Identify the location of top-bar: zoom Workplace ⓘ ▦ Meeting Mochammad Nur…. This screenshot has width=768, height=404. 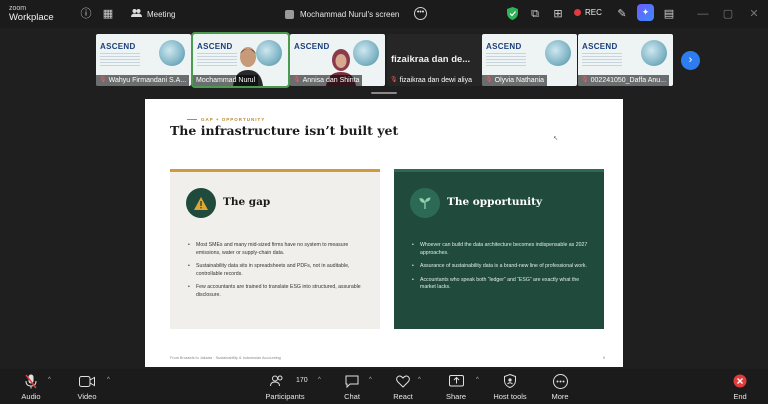
(384, 14).